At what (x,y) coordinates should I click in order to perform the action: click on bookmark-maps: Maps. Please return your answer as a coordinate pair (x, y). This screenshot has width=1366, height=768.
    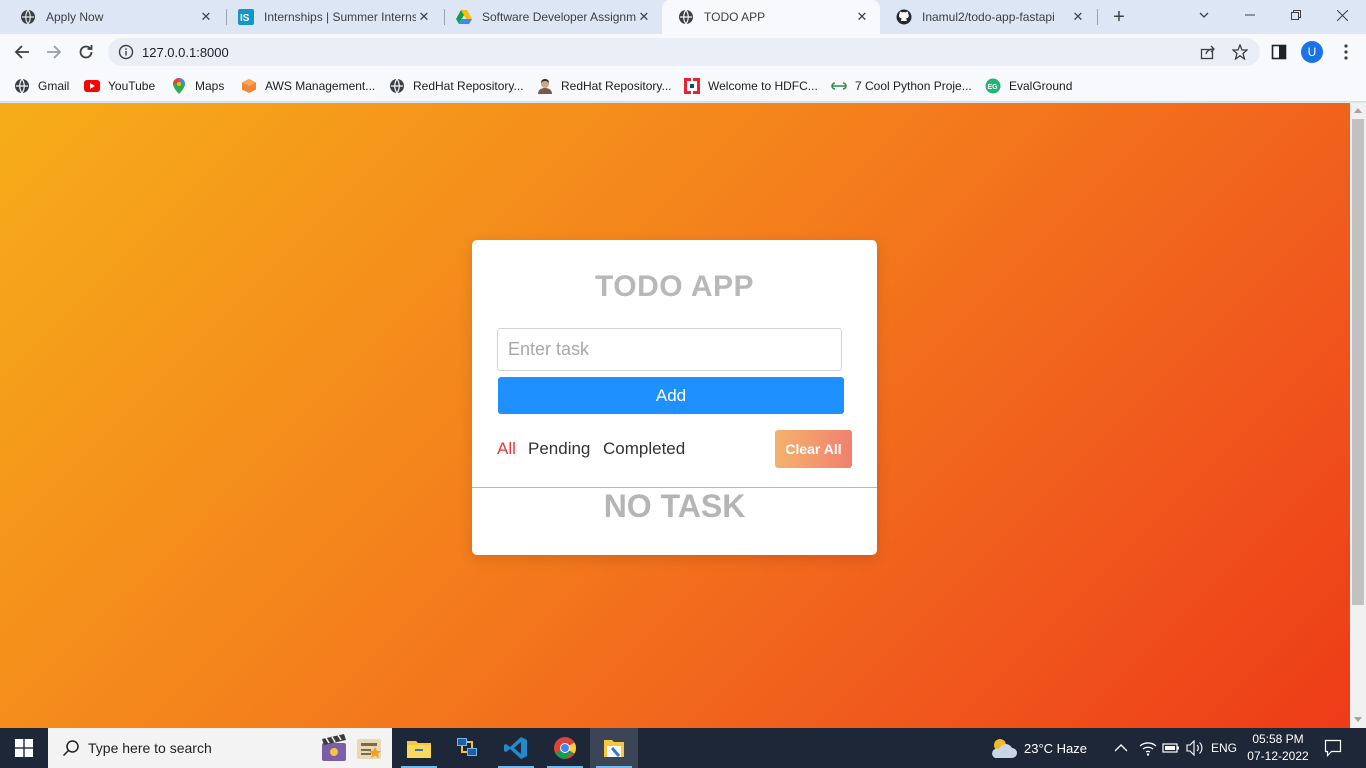
    Looking at the image, I should click on (197, 86).